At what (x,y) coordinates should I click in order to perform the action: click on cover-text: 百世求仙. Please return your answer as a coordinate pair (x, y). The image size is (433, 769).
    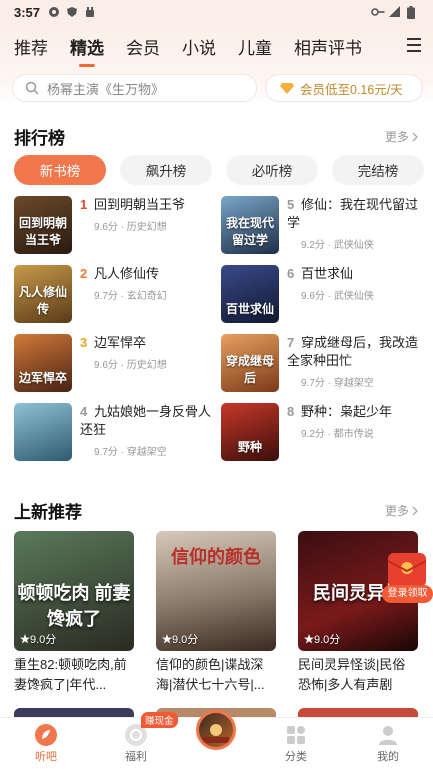
    Looking at the image, I should click on (249, 309).